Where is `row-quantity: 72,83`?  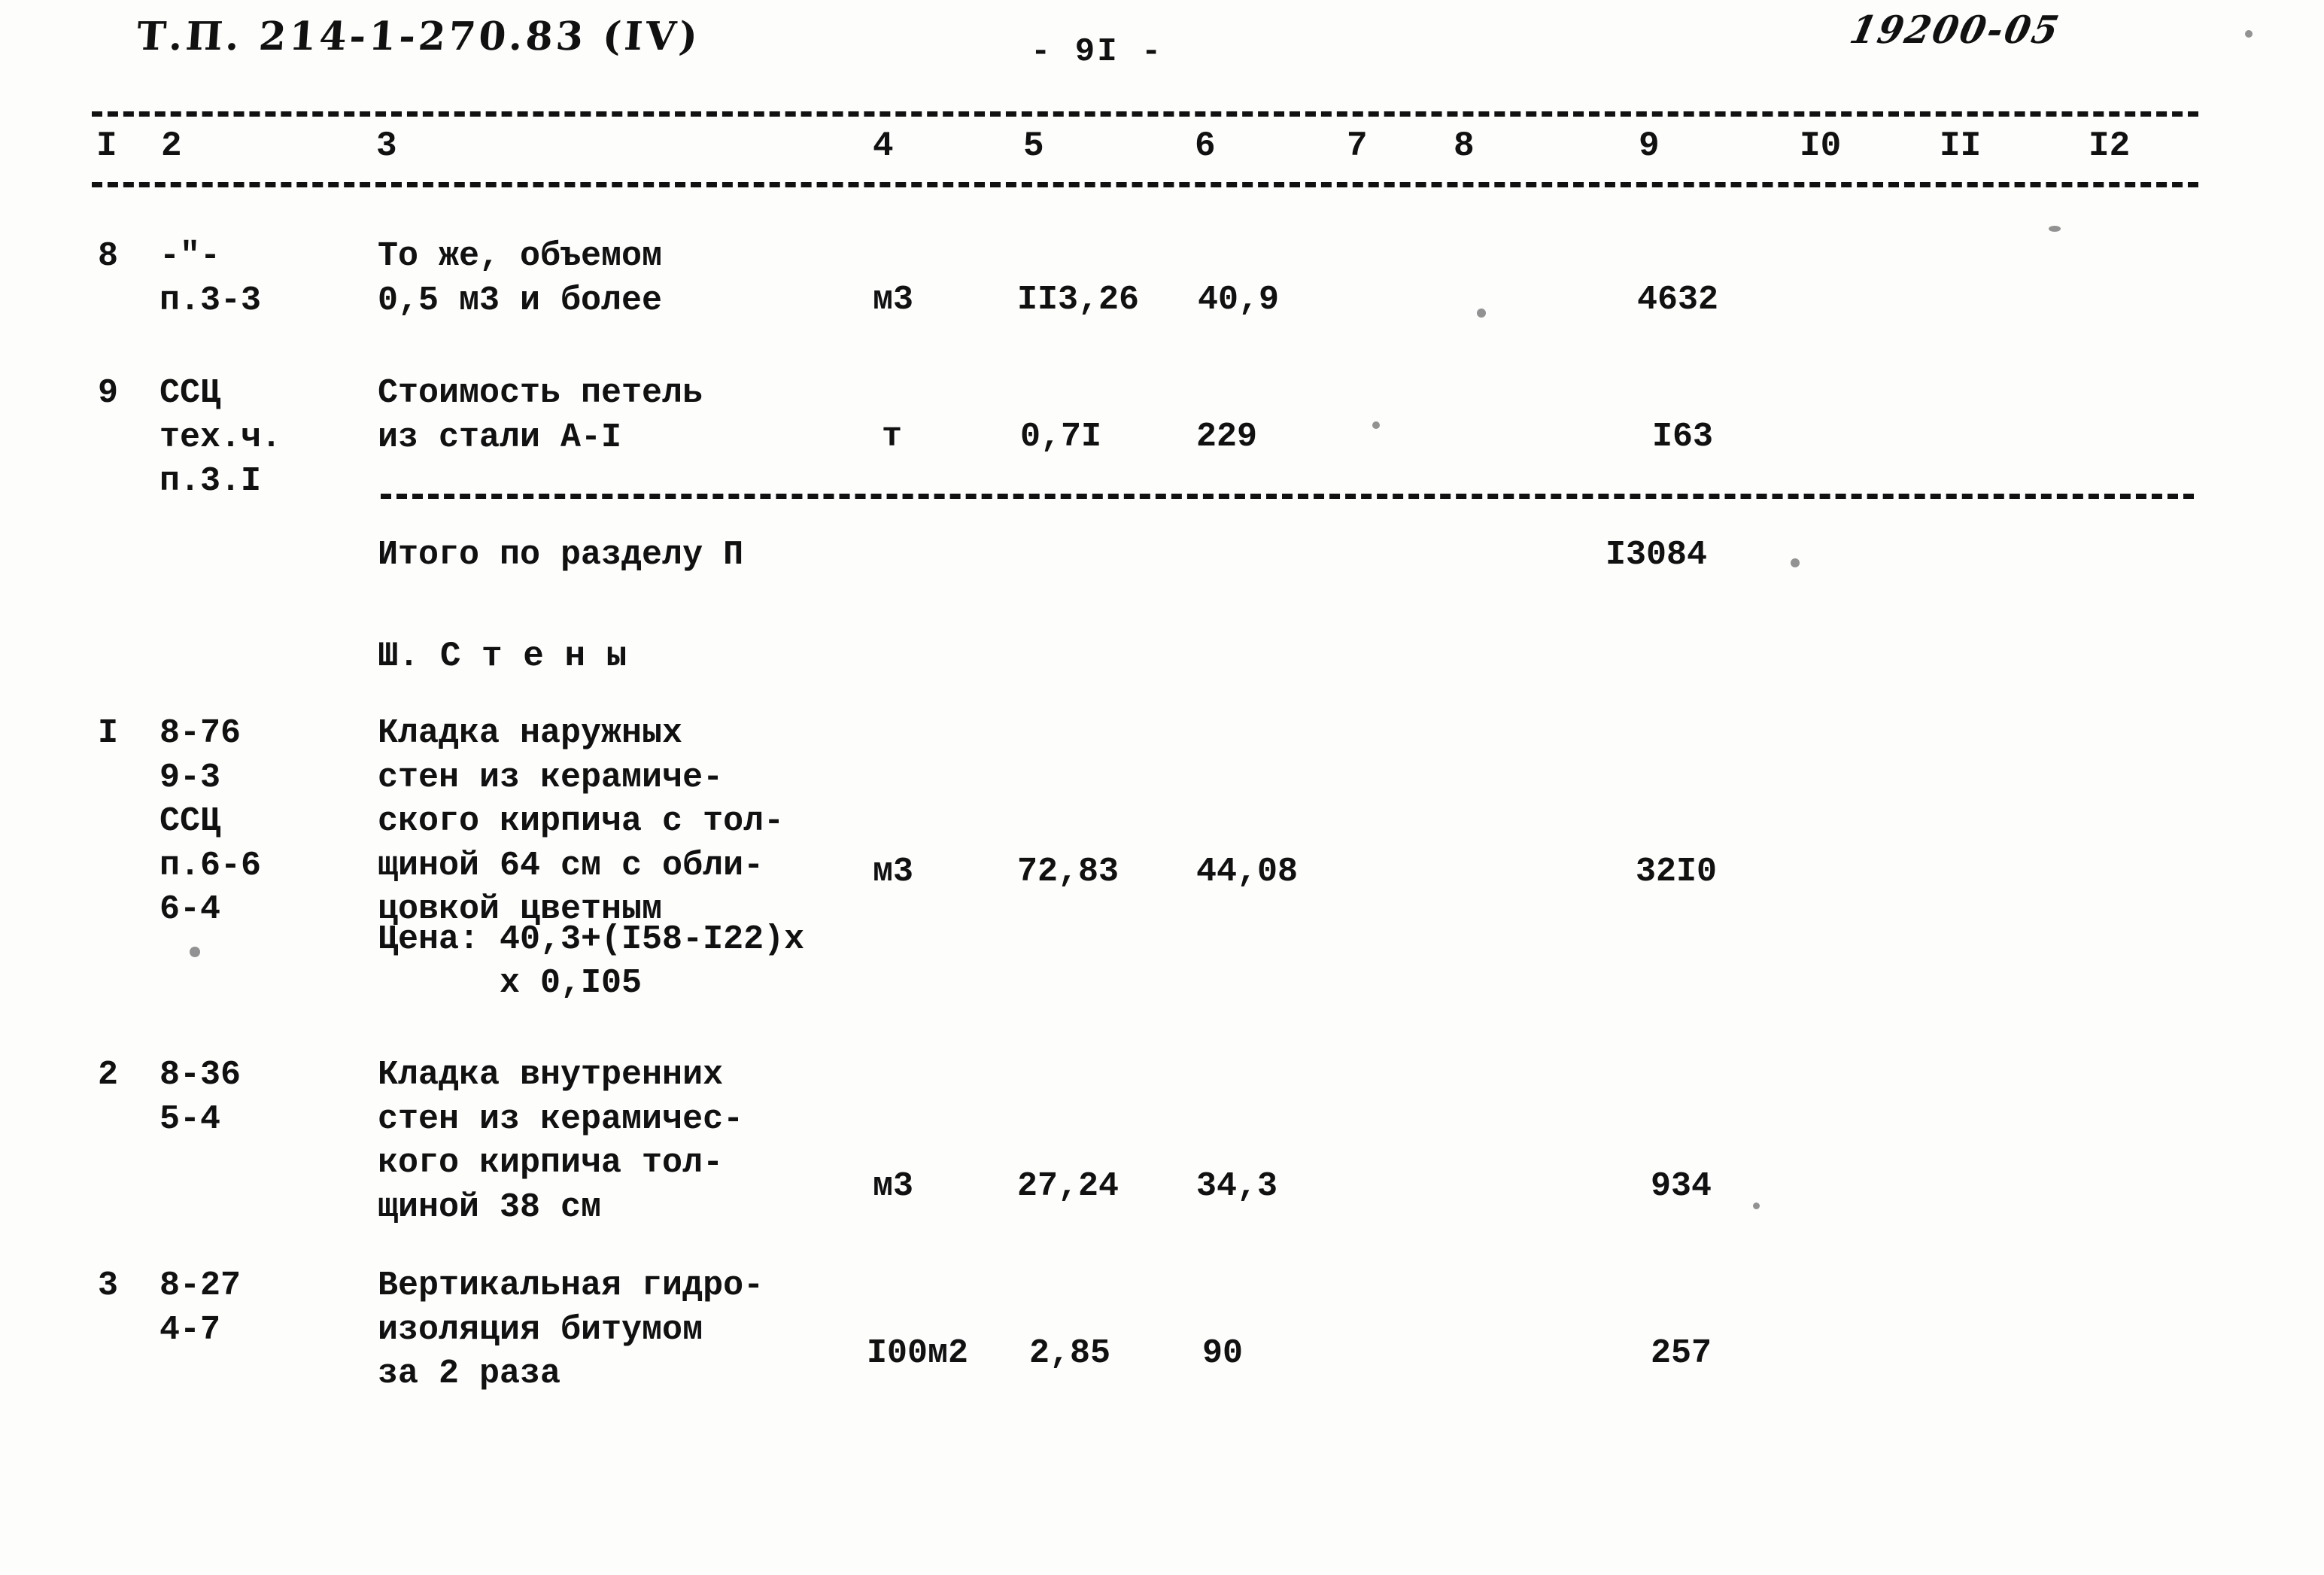 row-quantity: 72,83 is located at coordinates (1068, 872).